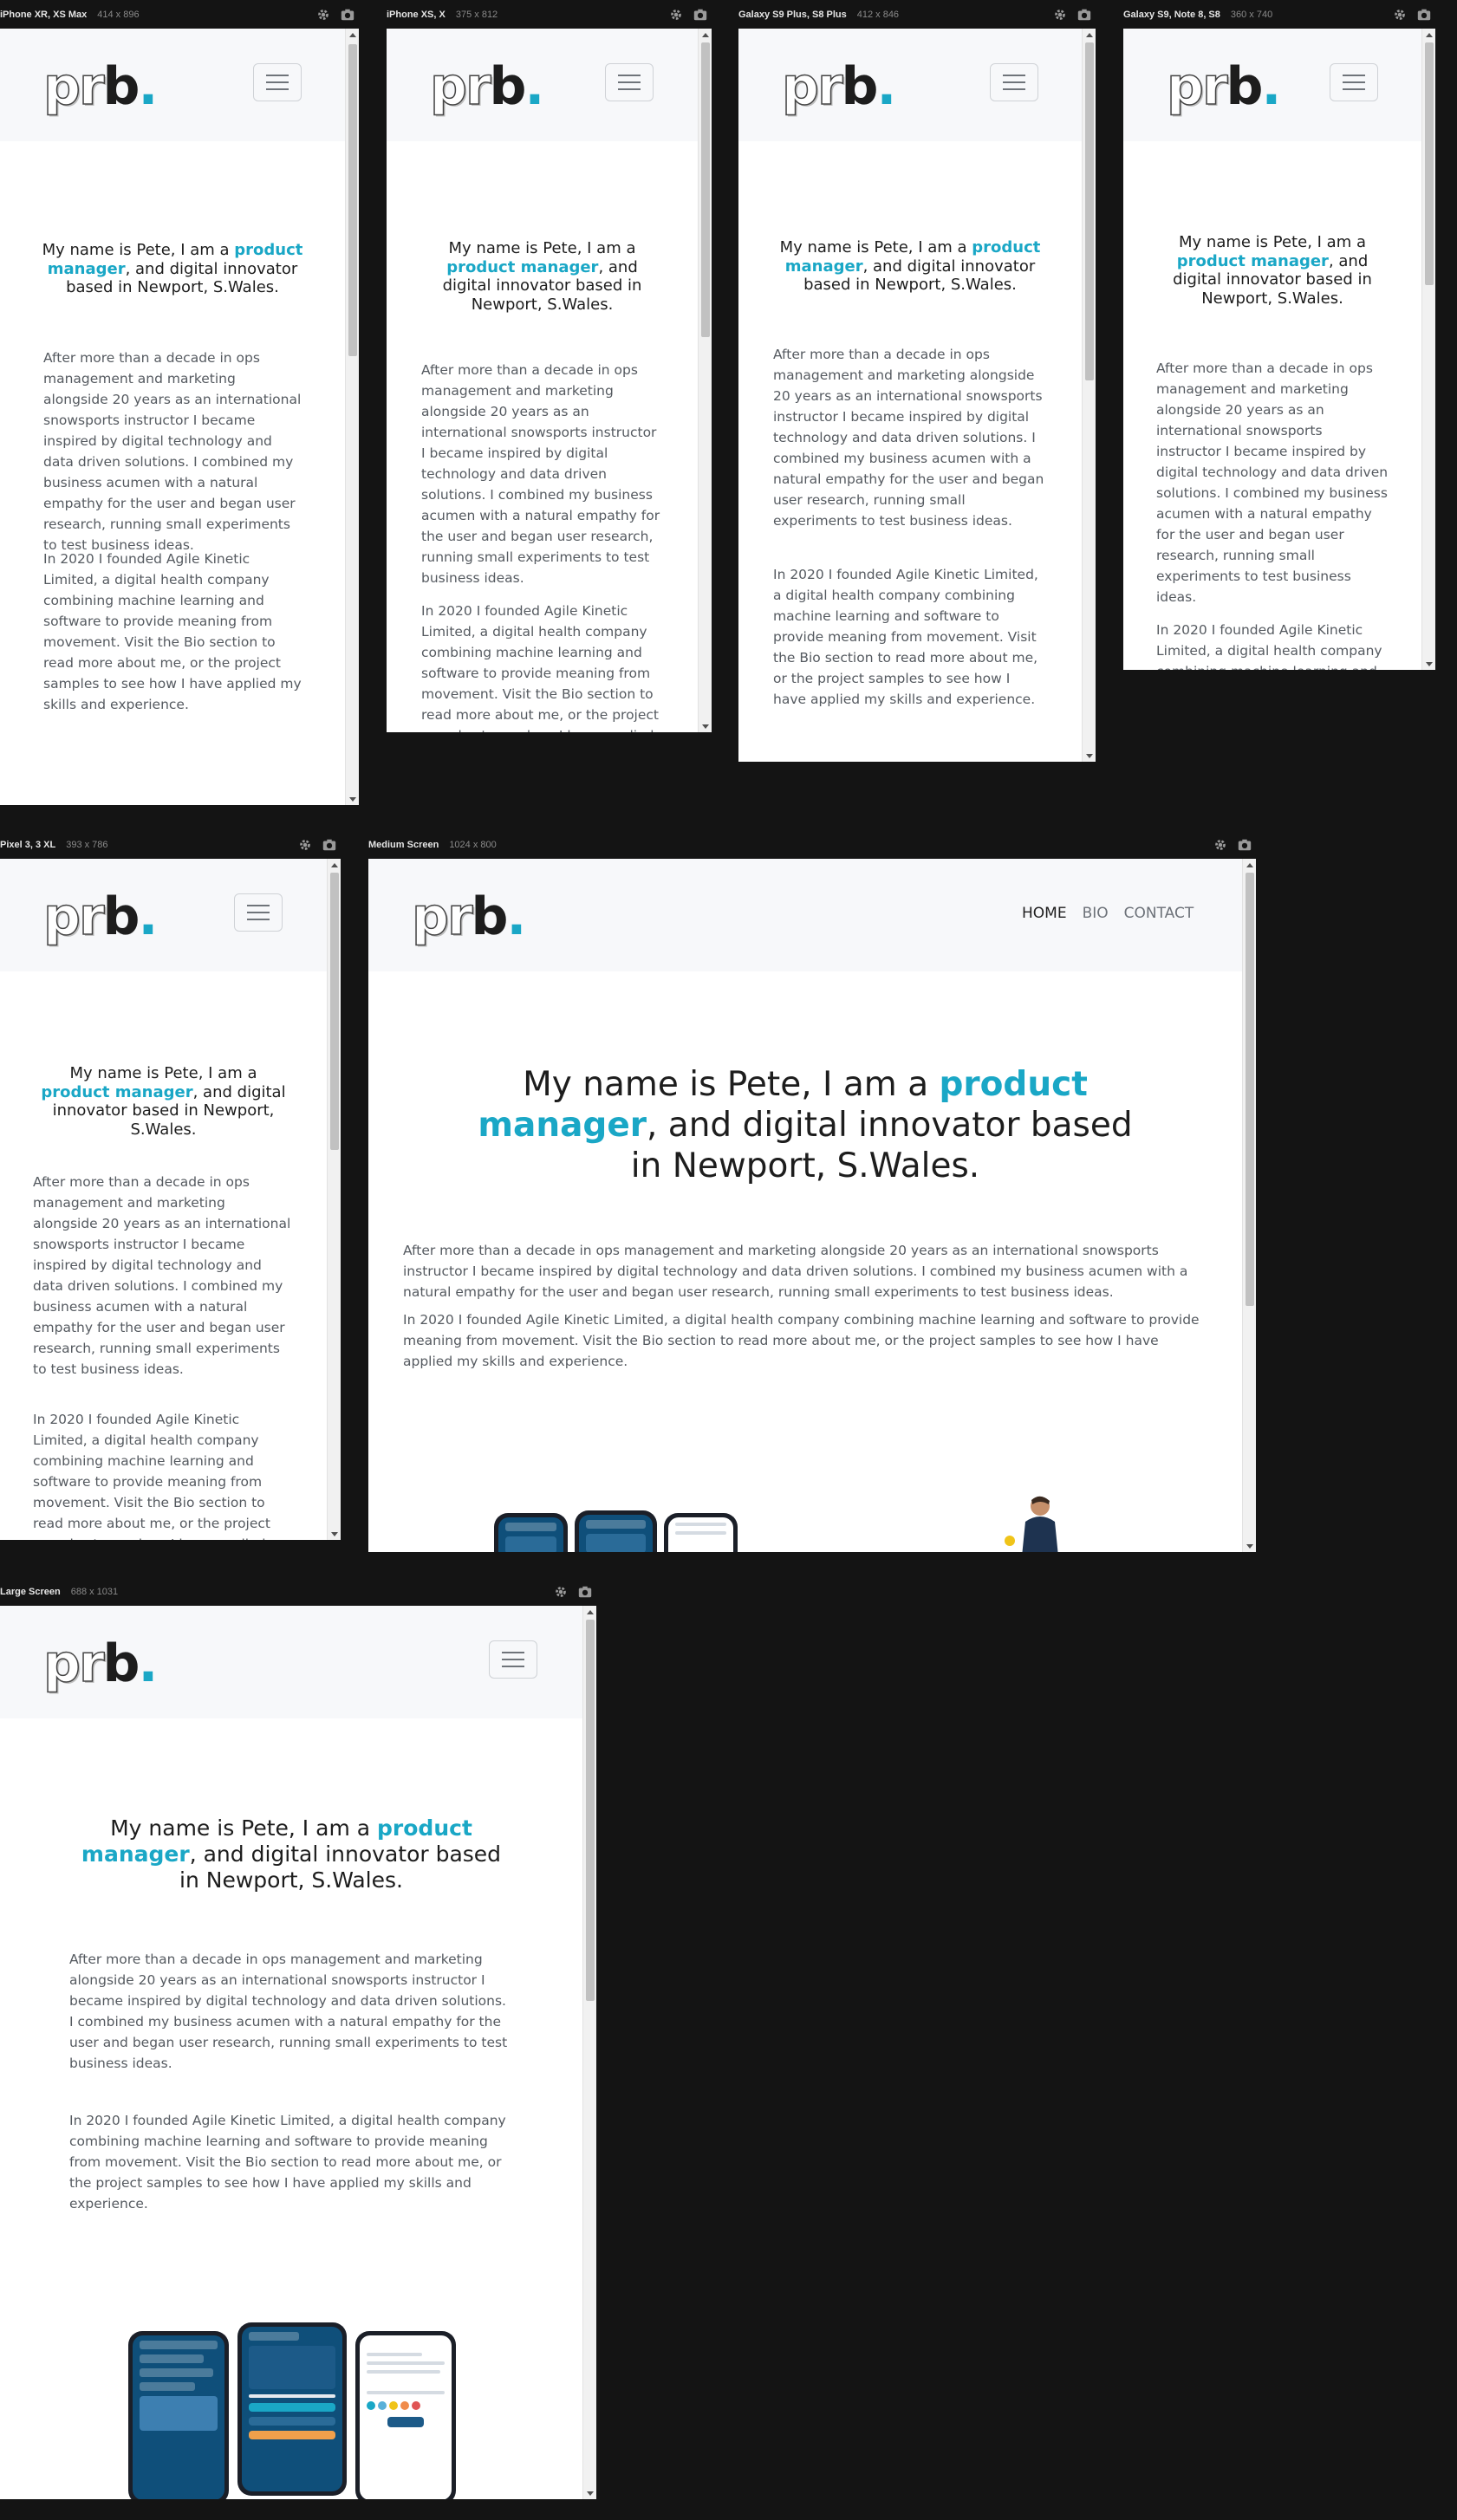 The image size is (1457, 2520). Describe the element at coordinates (298, 1591) in the screenshot. I see `frame-header: Large Screen 688 x 1031` at that location.